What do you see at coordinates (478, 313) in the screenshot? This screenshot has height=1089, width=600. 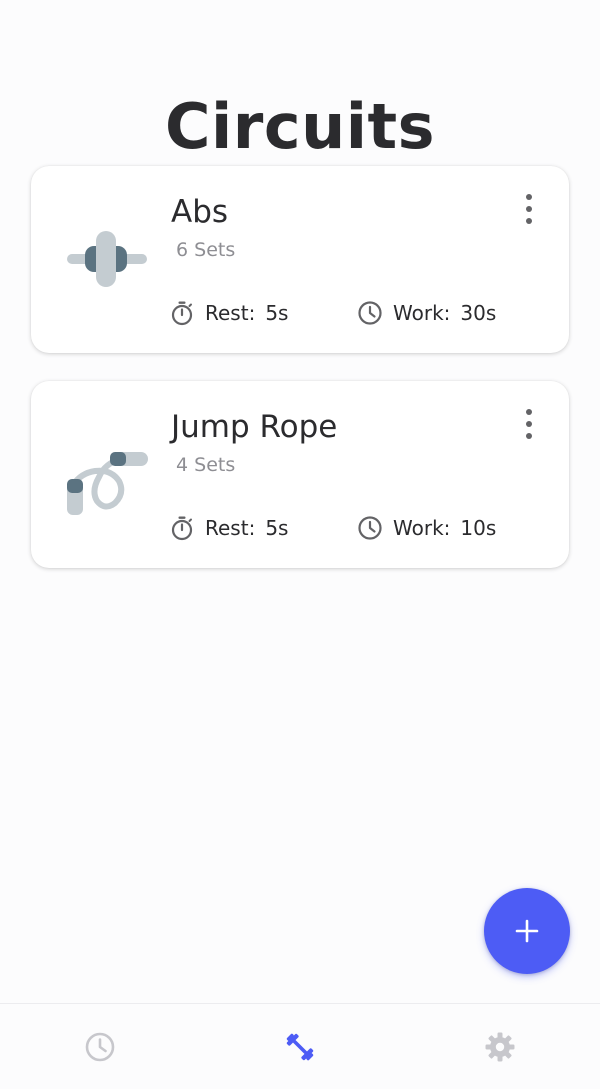 I see `work-value: 30s` at bounding box center [478, 313].